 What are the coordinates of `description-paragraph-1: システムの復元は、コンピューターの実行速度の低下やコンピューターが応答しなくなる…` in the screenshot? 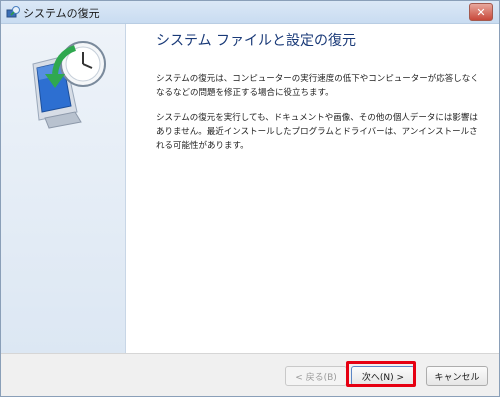 It's located at (317, 86).